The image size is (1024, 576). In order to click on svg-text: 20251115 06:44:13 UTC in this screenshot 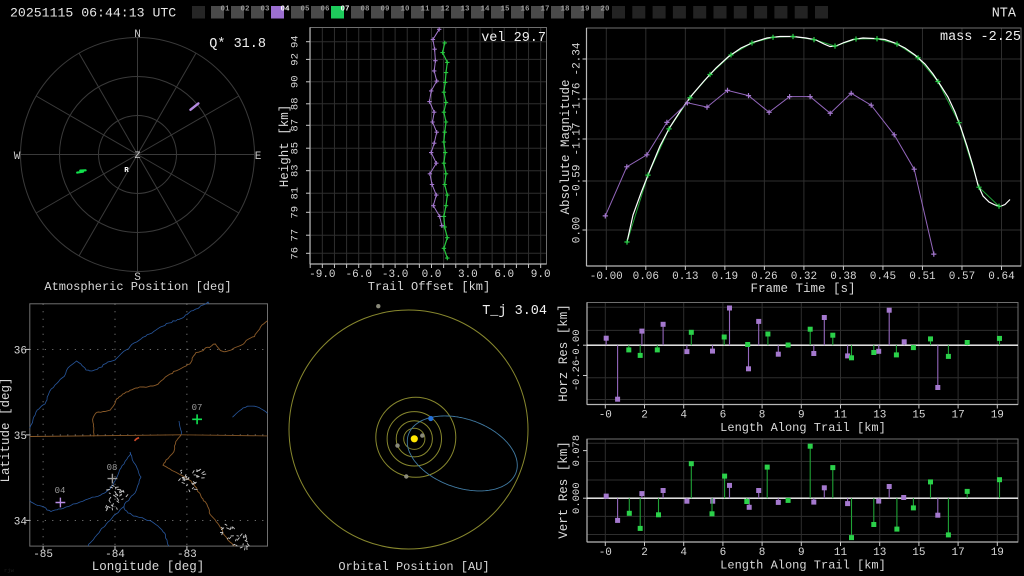, I will do `click(93, 13)`.